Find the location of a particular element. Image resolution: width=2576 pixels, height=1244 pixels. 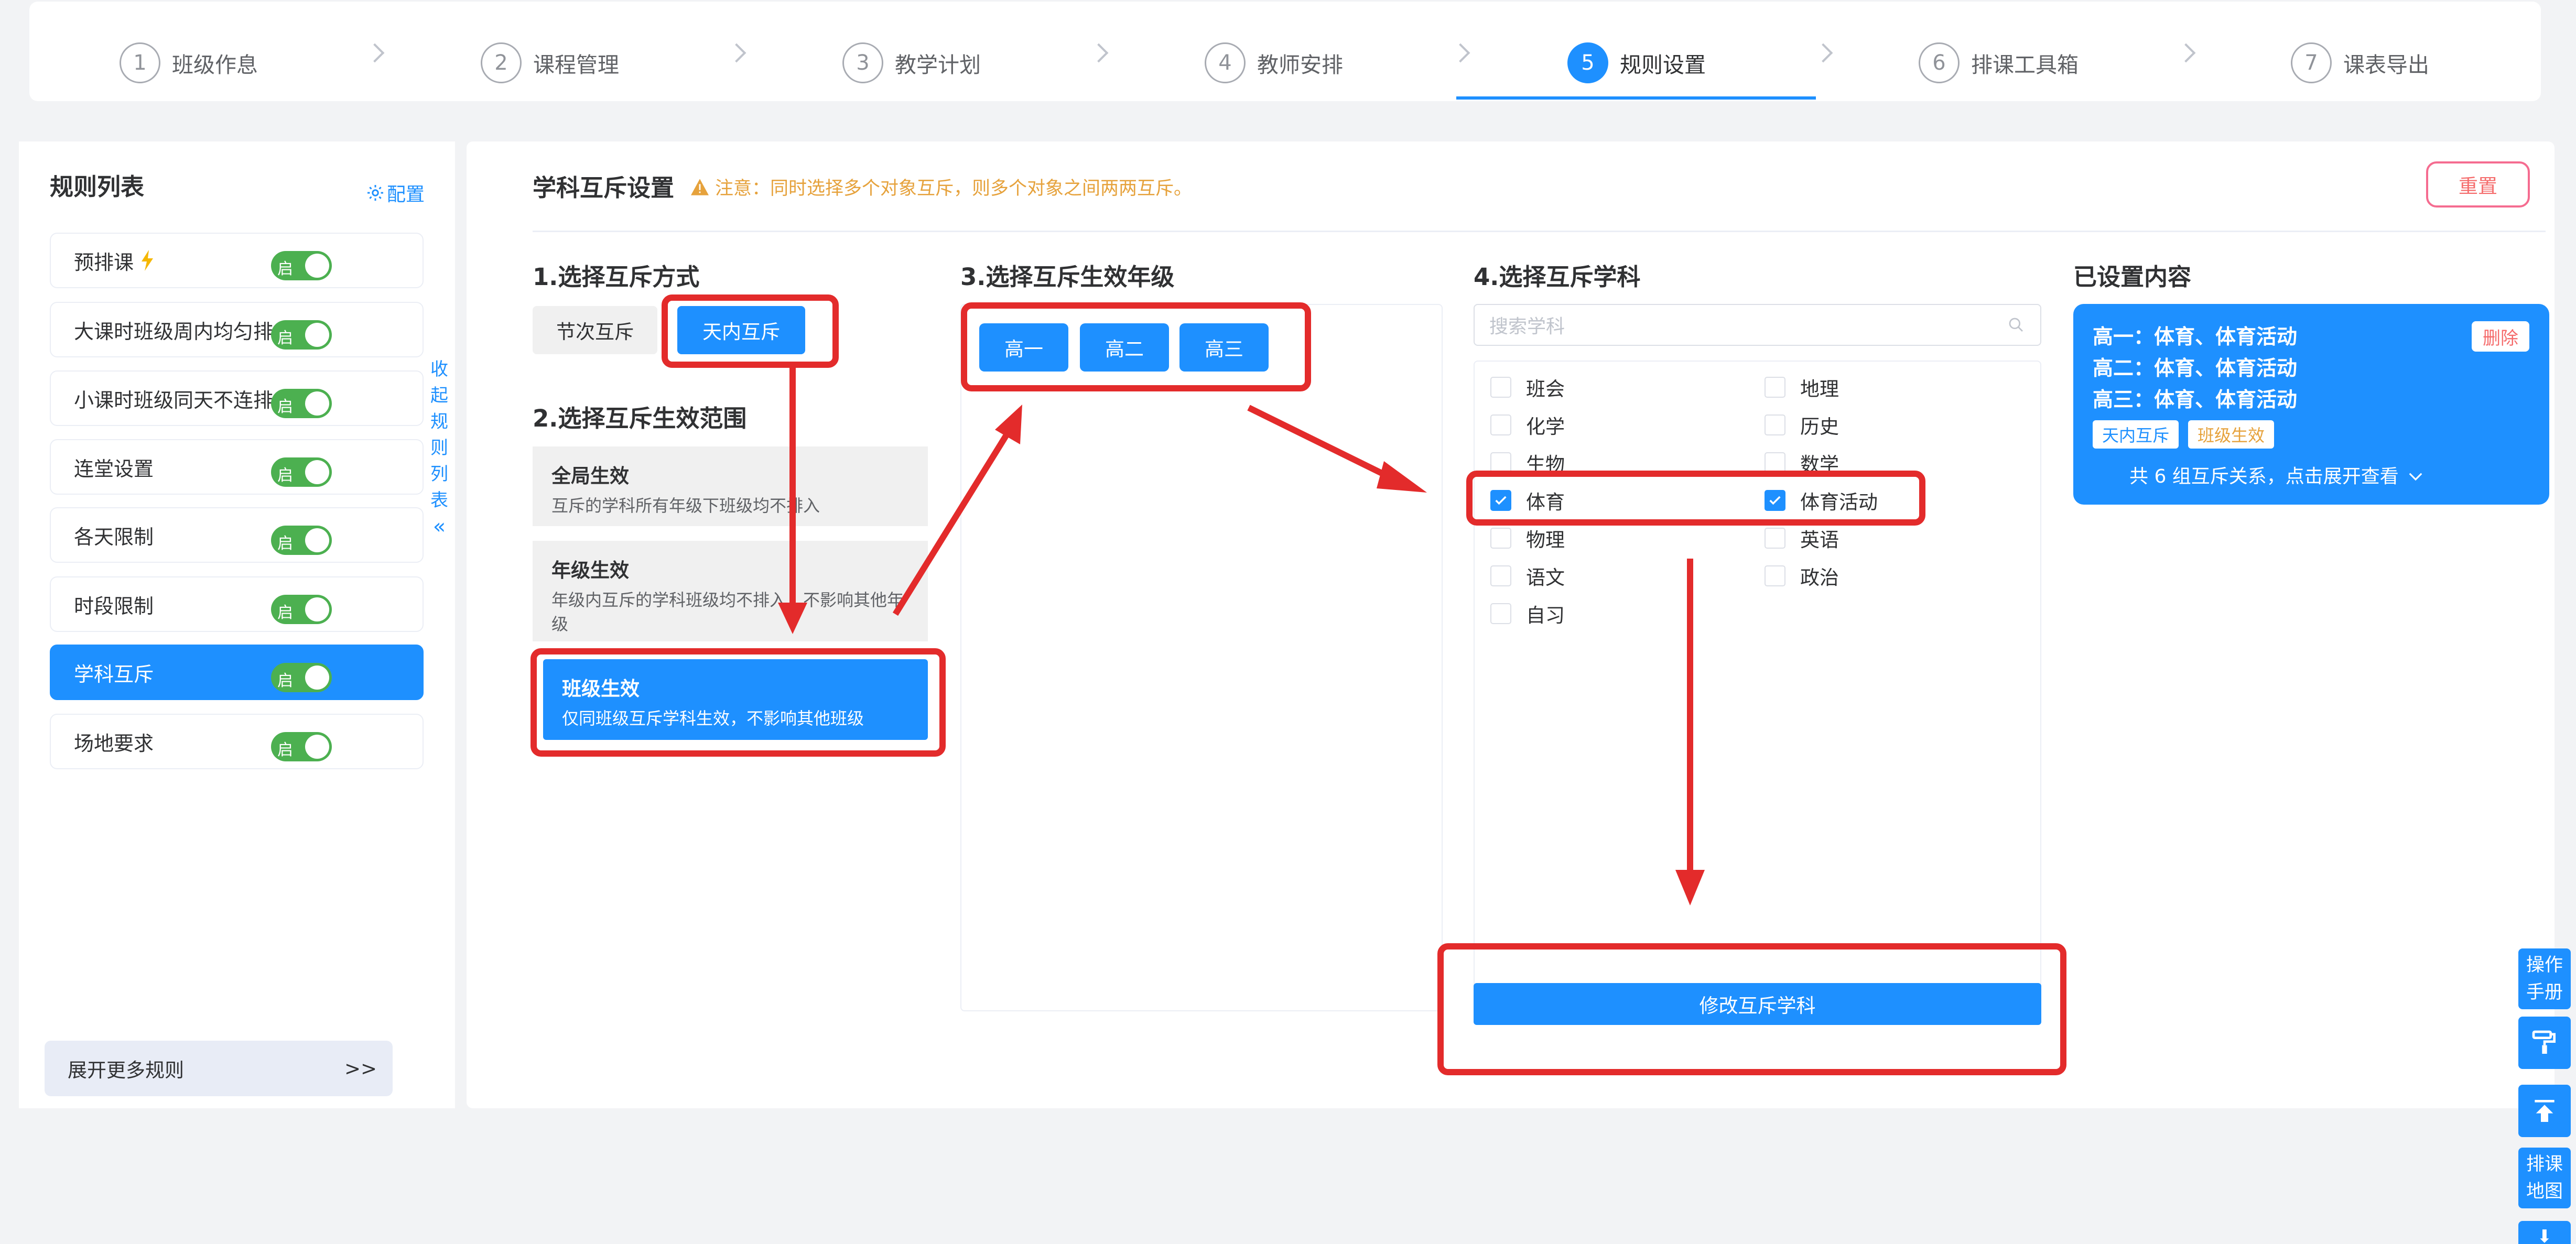

subject-checkbox-item: 地理 is located at coordinates (1802, 387).